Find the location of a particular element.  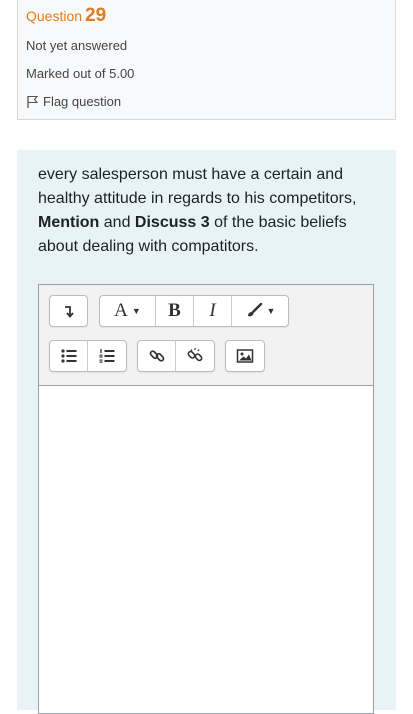

bold-button: B is located at coordinates (175, 311).